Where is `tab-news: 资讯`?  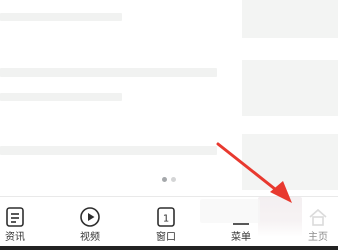
tab-news: 资讯 is located at coordinates (21, 222).